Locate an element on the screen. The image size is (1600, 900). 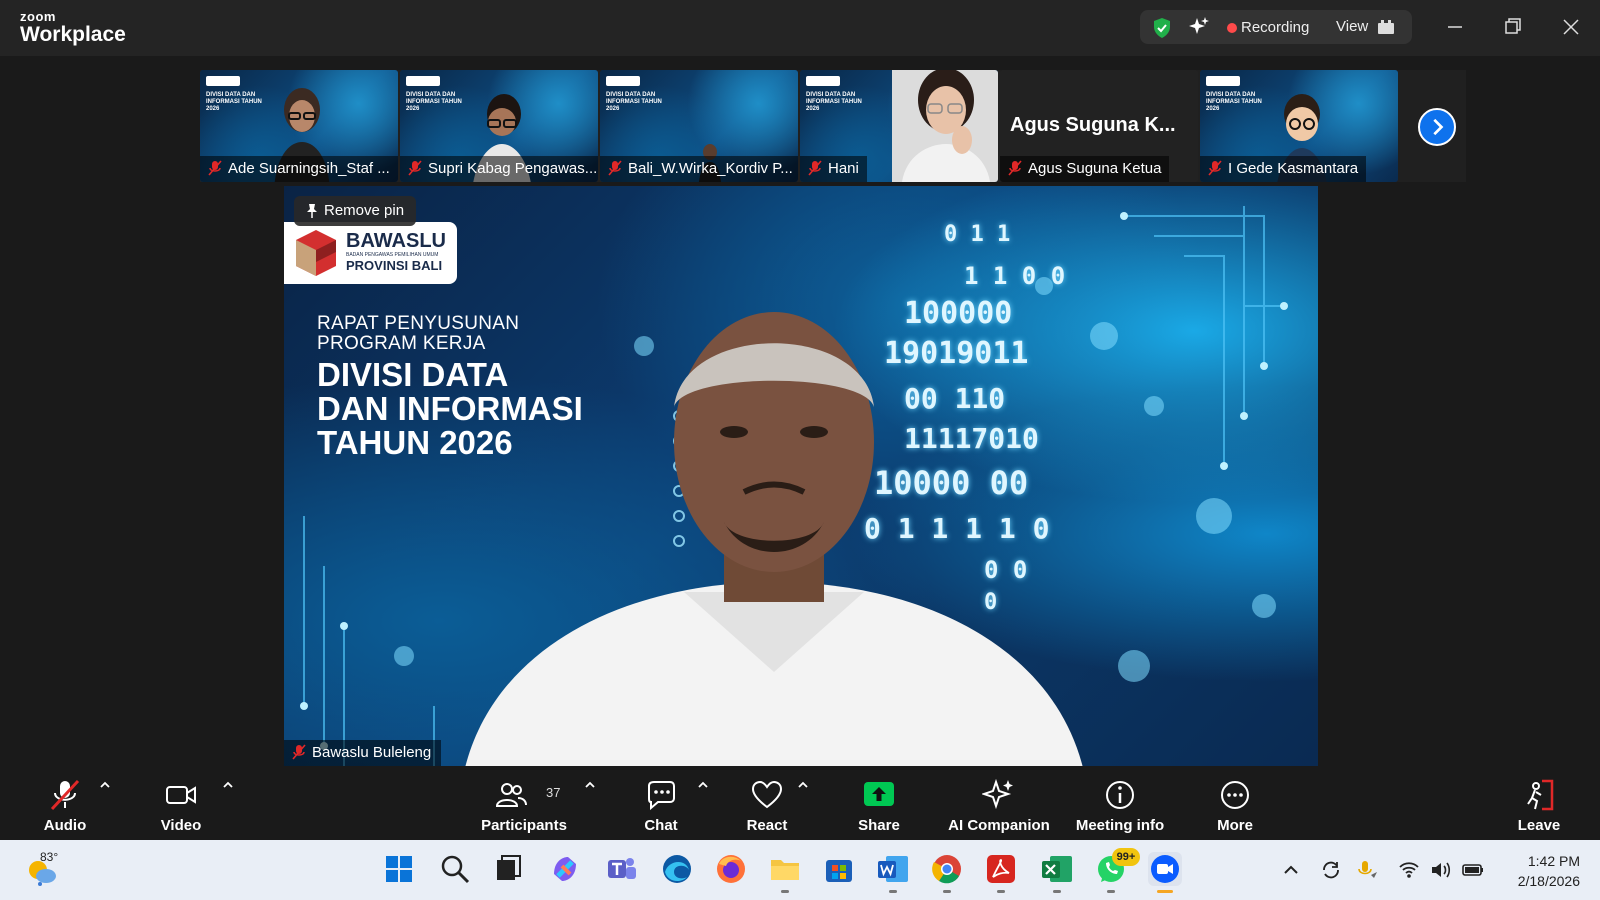
more-label: More is located at coordinates (1235, 825).